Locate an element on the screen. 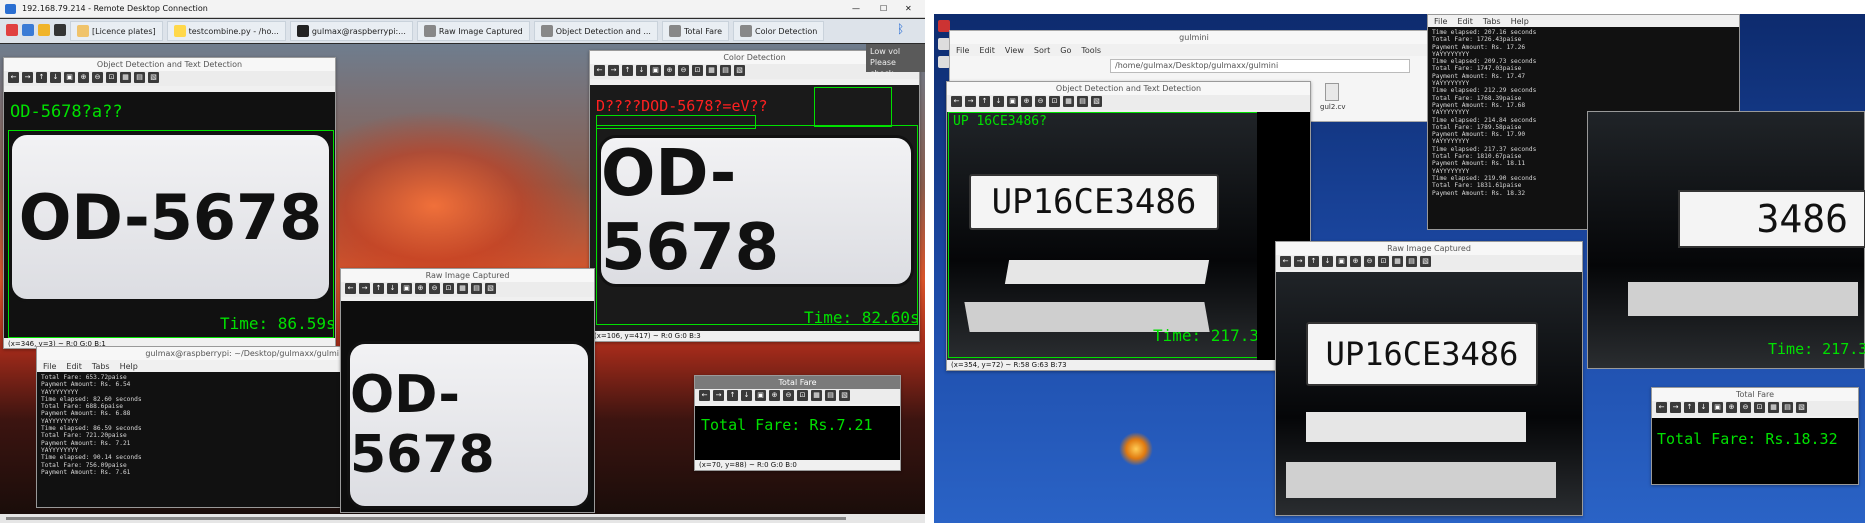 The width and height of the screenshot is (1865, 523). menu-item: Sort is located at coordinates (1042, 50).